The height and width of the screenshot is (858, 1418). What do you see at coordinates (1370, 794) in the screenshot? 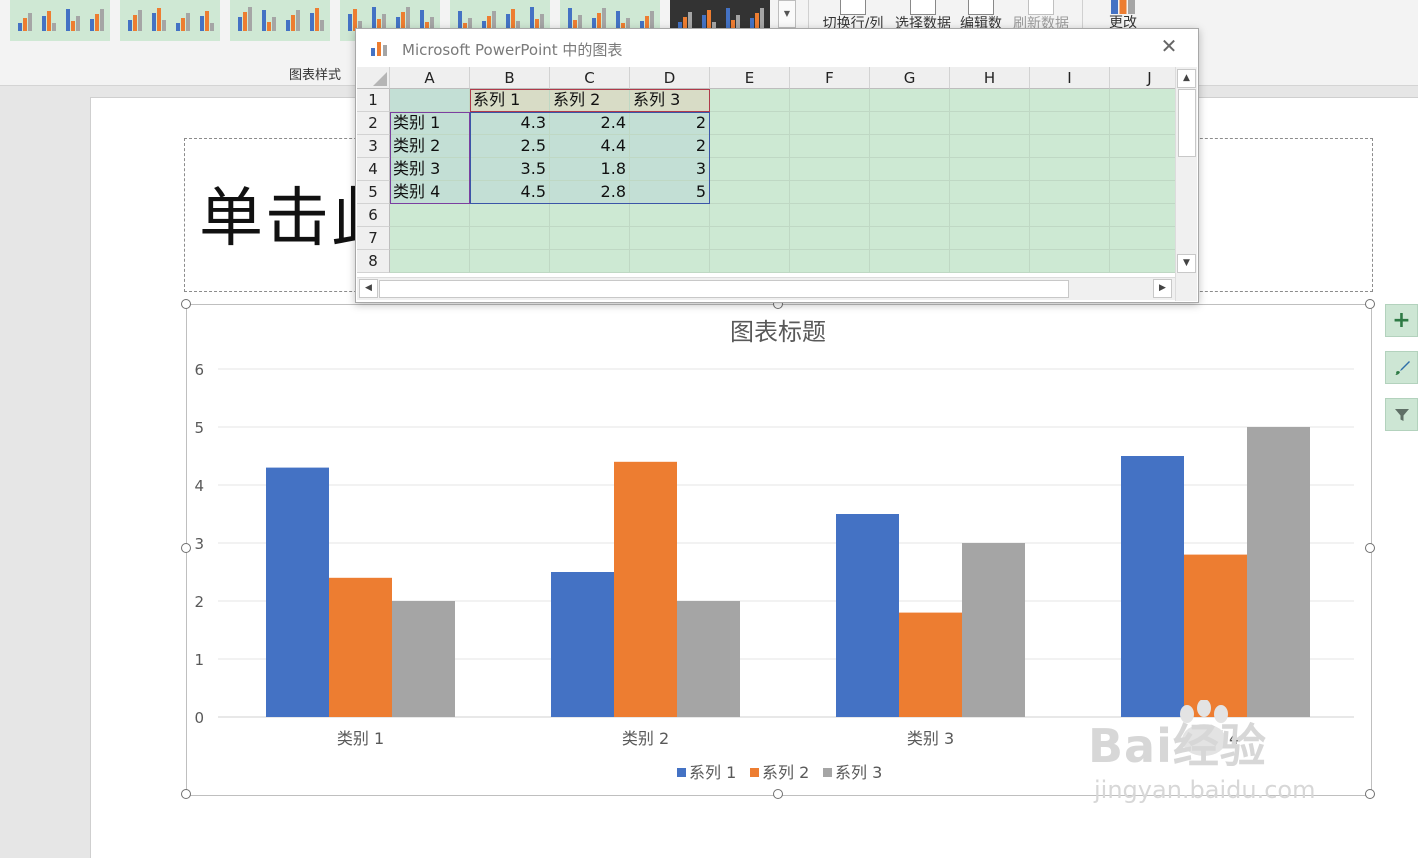
I see `resize-handle-bottom-right` at bounding box center [1370, 794].